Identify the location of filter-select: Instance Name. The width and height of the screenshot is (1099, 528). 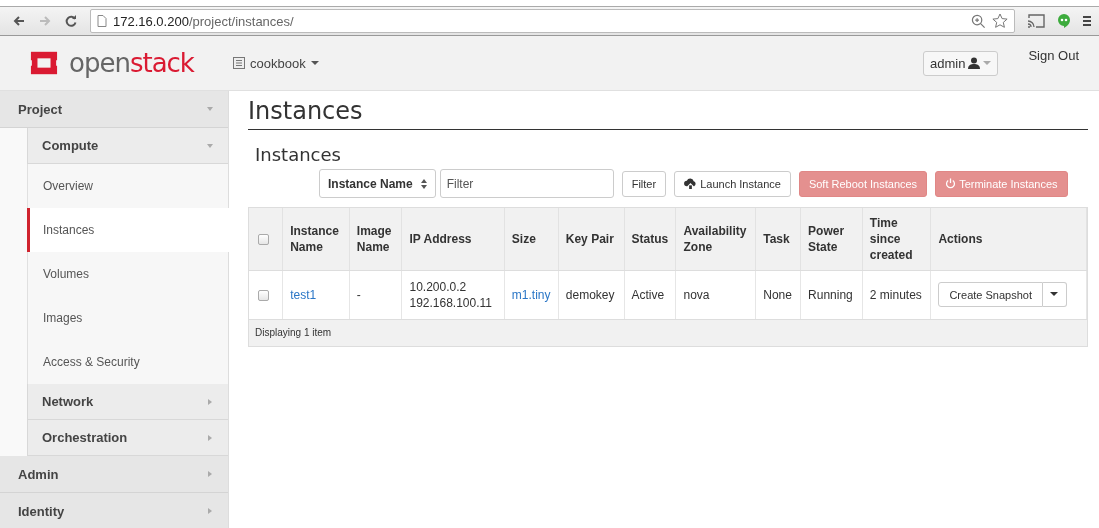
(377, 183).